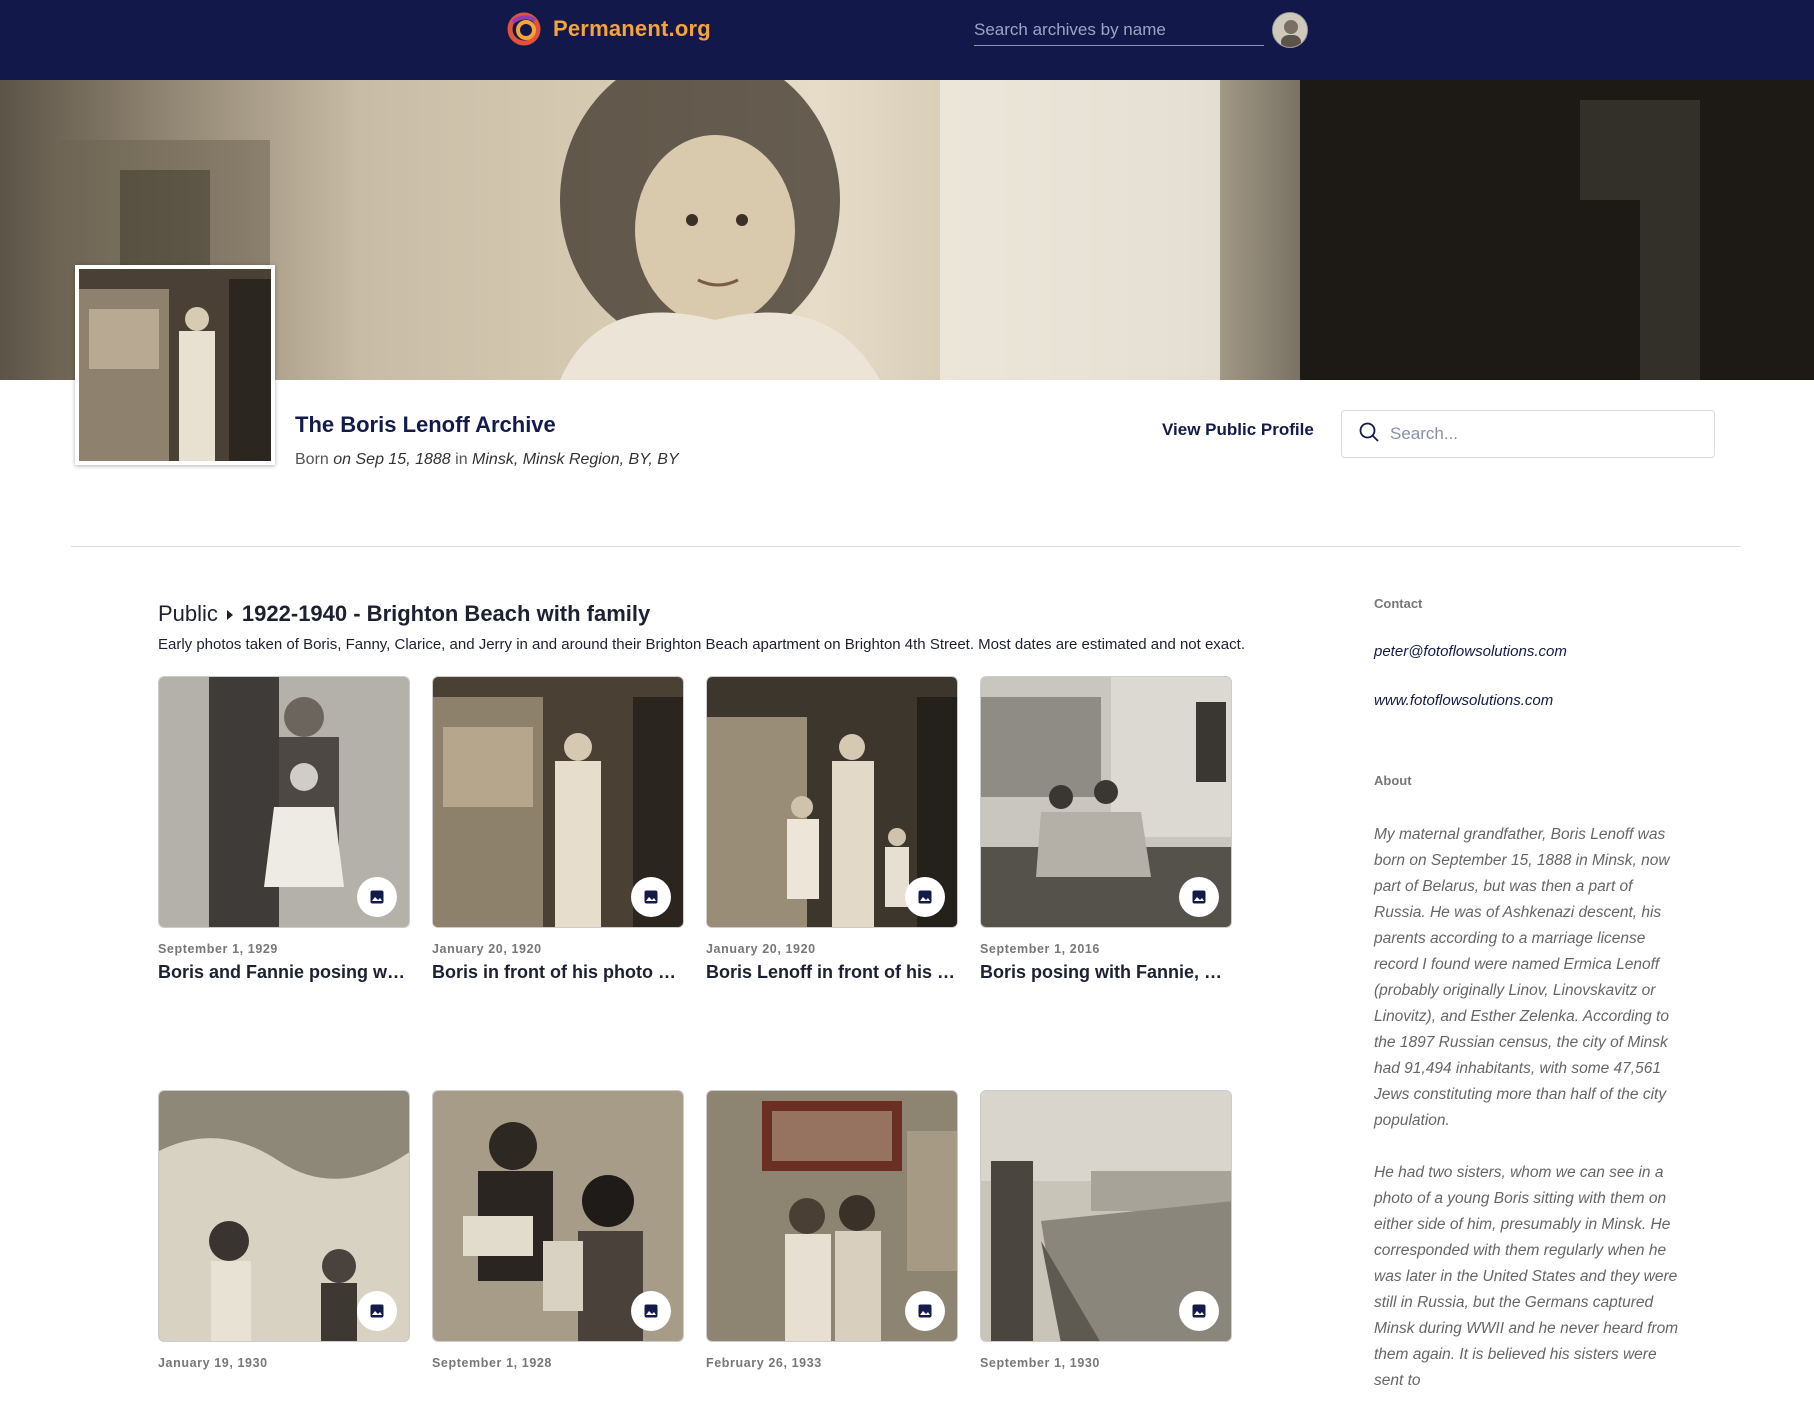  I want to click on search-icon, so click(1369, 434).